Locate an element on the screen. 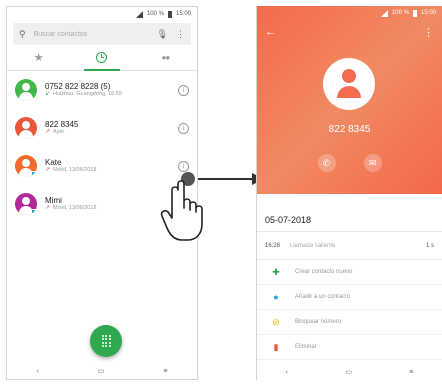 The height and width of the screenshot is (385, 442). contact-avatar is located at coordinates (349, 84).